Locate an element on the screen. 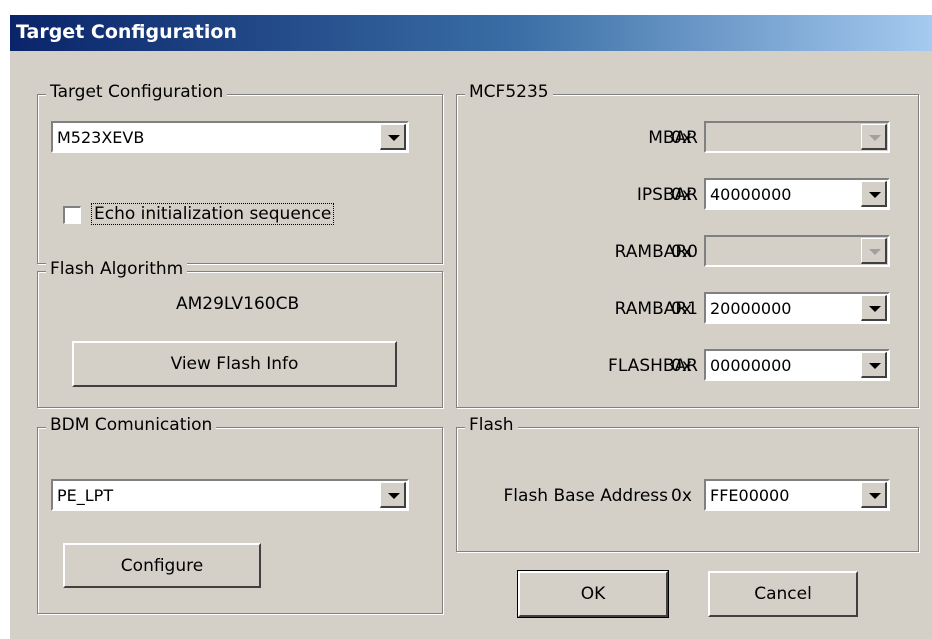  ipsbar-combo-dropdown-button is located at coordinates (874, 194).